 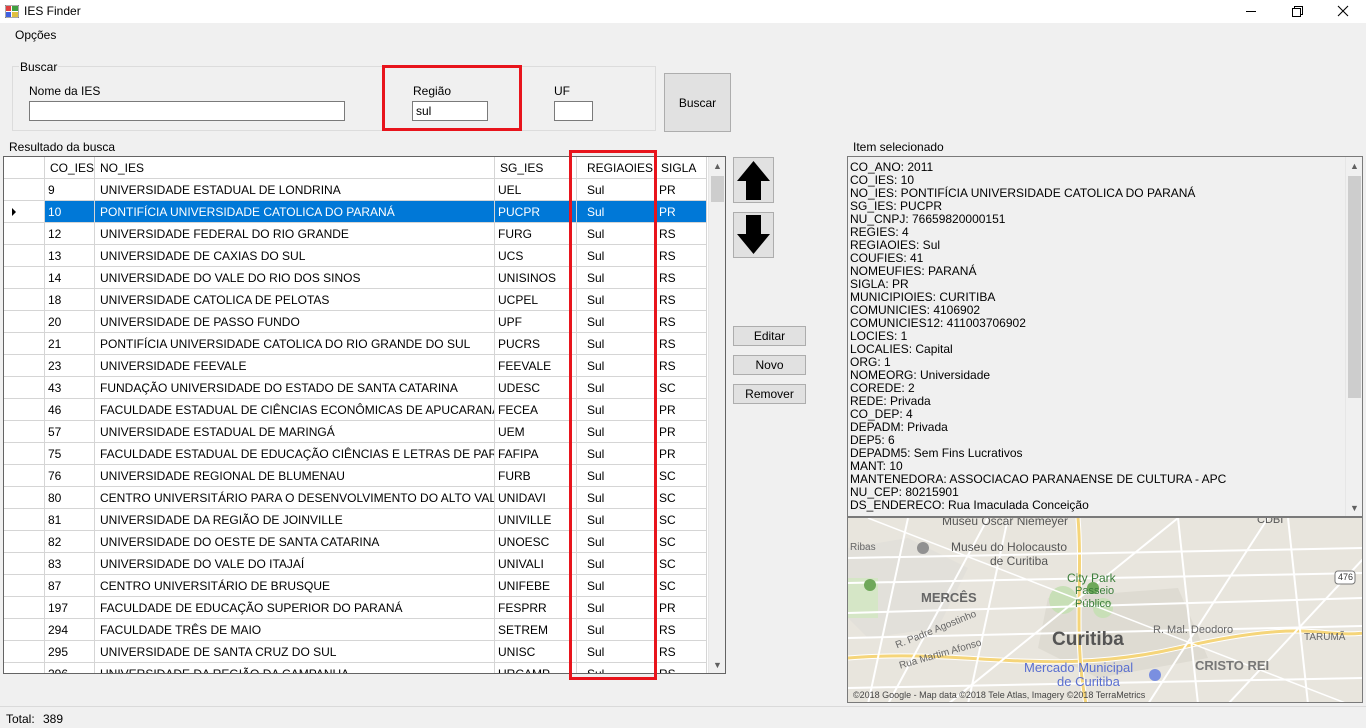 What do you see at coordinates (536, 652) in the screenshot?
I see `grid-cell-sg-ies: UNISC` at bounding box center [536, 652].